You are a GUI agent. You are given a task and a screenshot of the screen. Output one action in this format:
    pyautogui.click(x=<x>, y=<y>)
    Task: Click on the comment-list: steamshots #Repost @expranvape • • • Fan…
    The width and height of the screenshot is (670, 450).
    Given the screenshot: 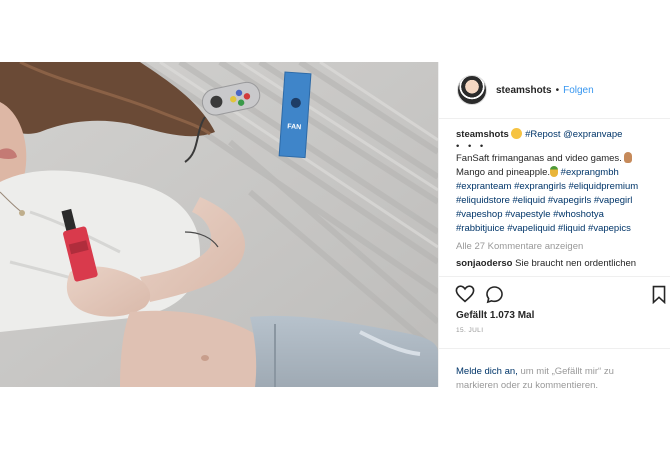 What is the action you would take?
    pyautogui.click(x=558, y=199)
    